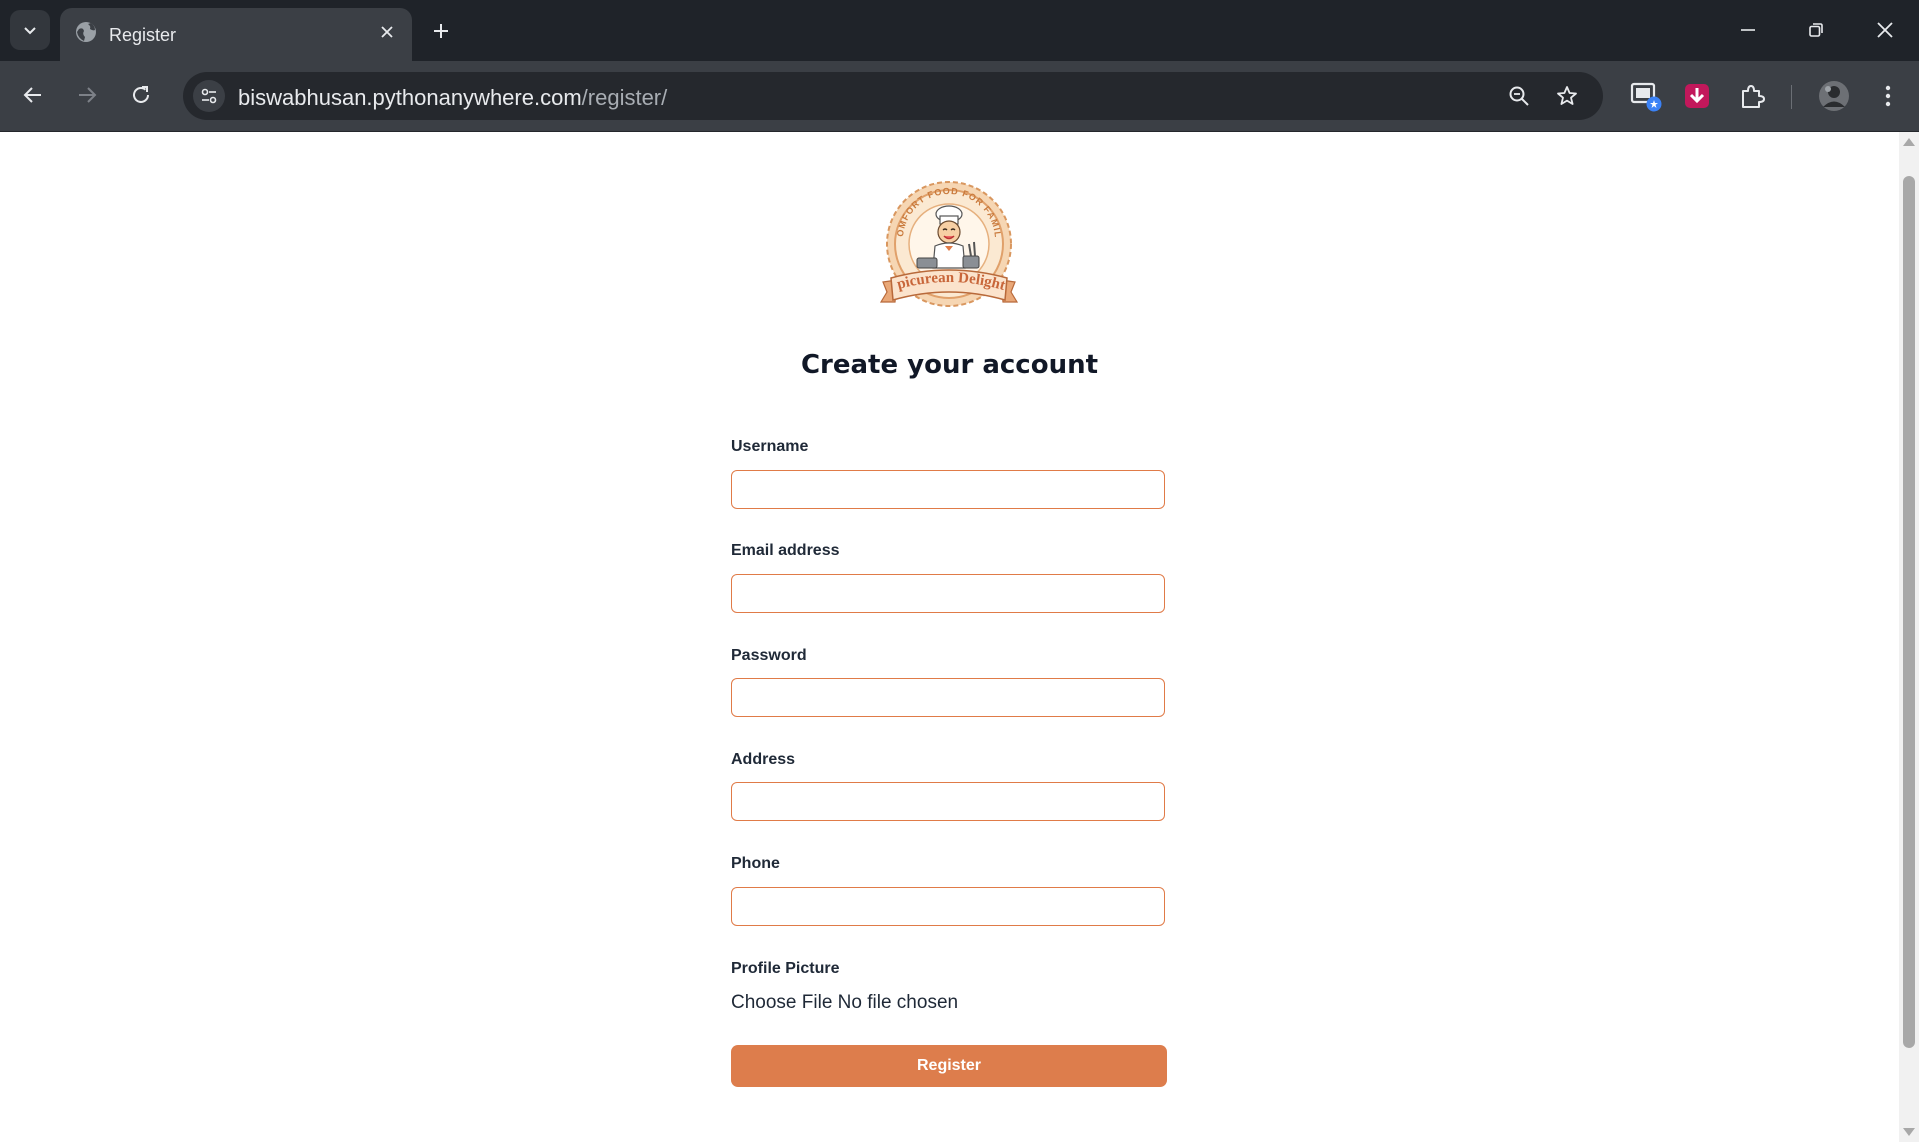 This screenshot has width=1919, height=1142. What do you see at coordinates (770, 446) in the screenshot?
I see `username-label: Username` at bounding box center [770, 446].